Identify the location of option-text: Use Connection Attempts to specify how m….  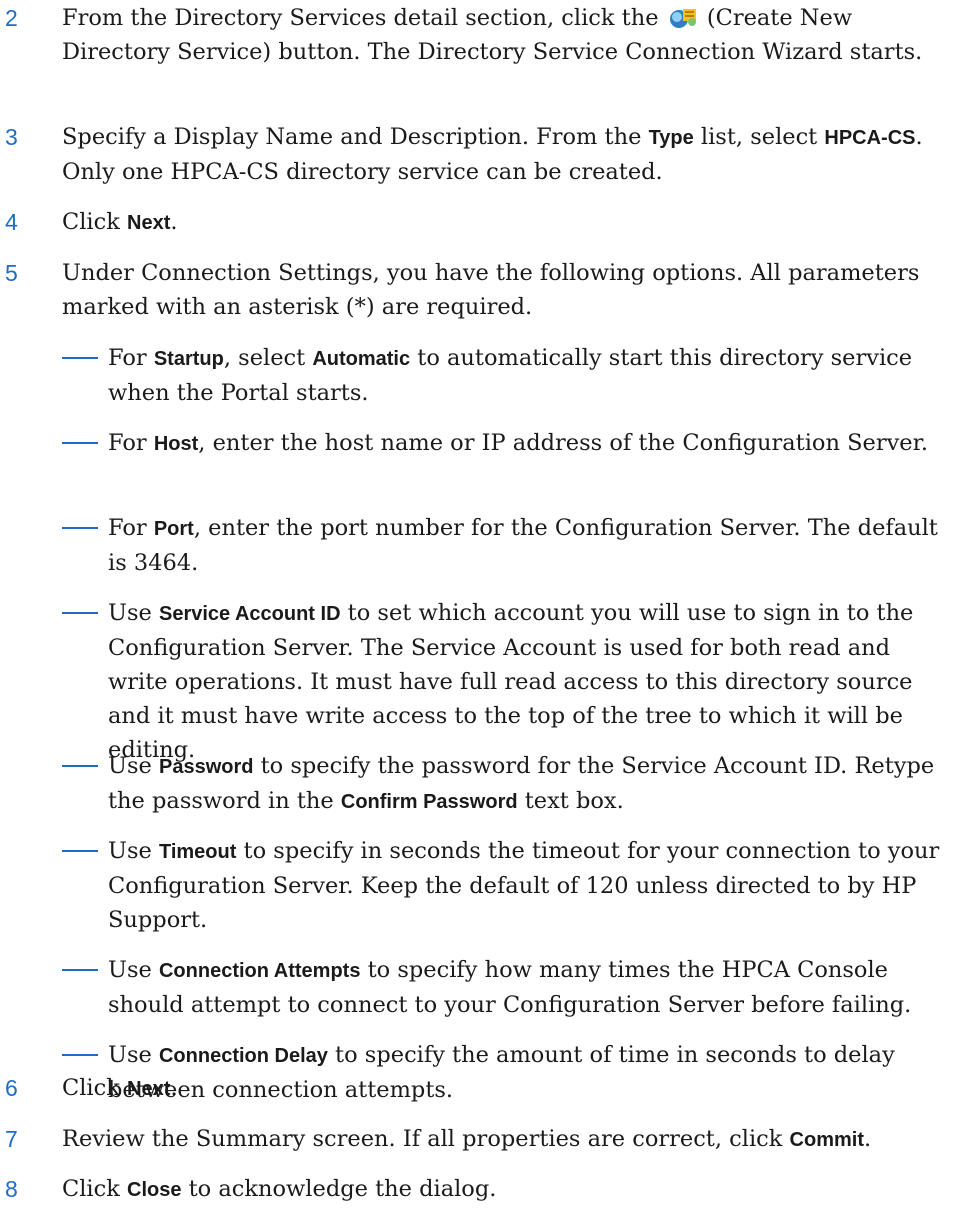
(510, 987).